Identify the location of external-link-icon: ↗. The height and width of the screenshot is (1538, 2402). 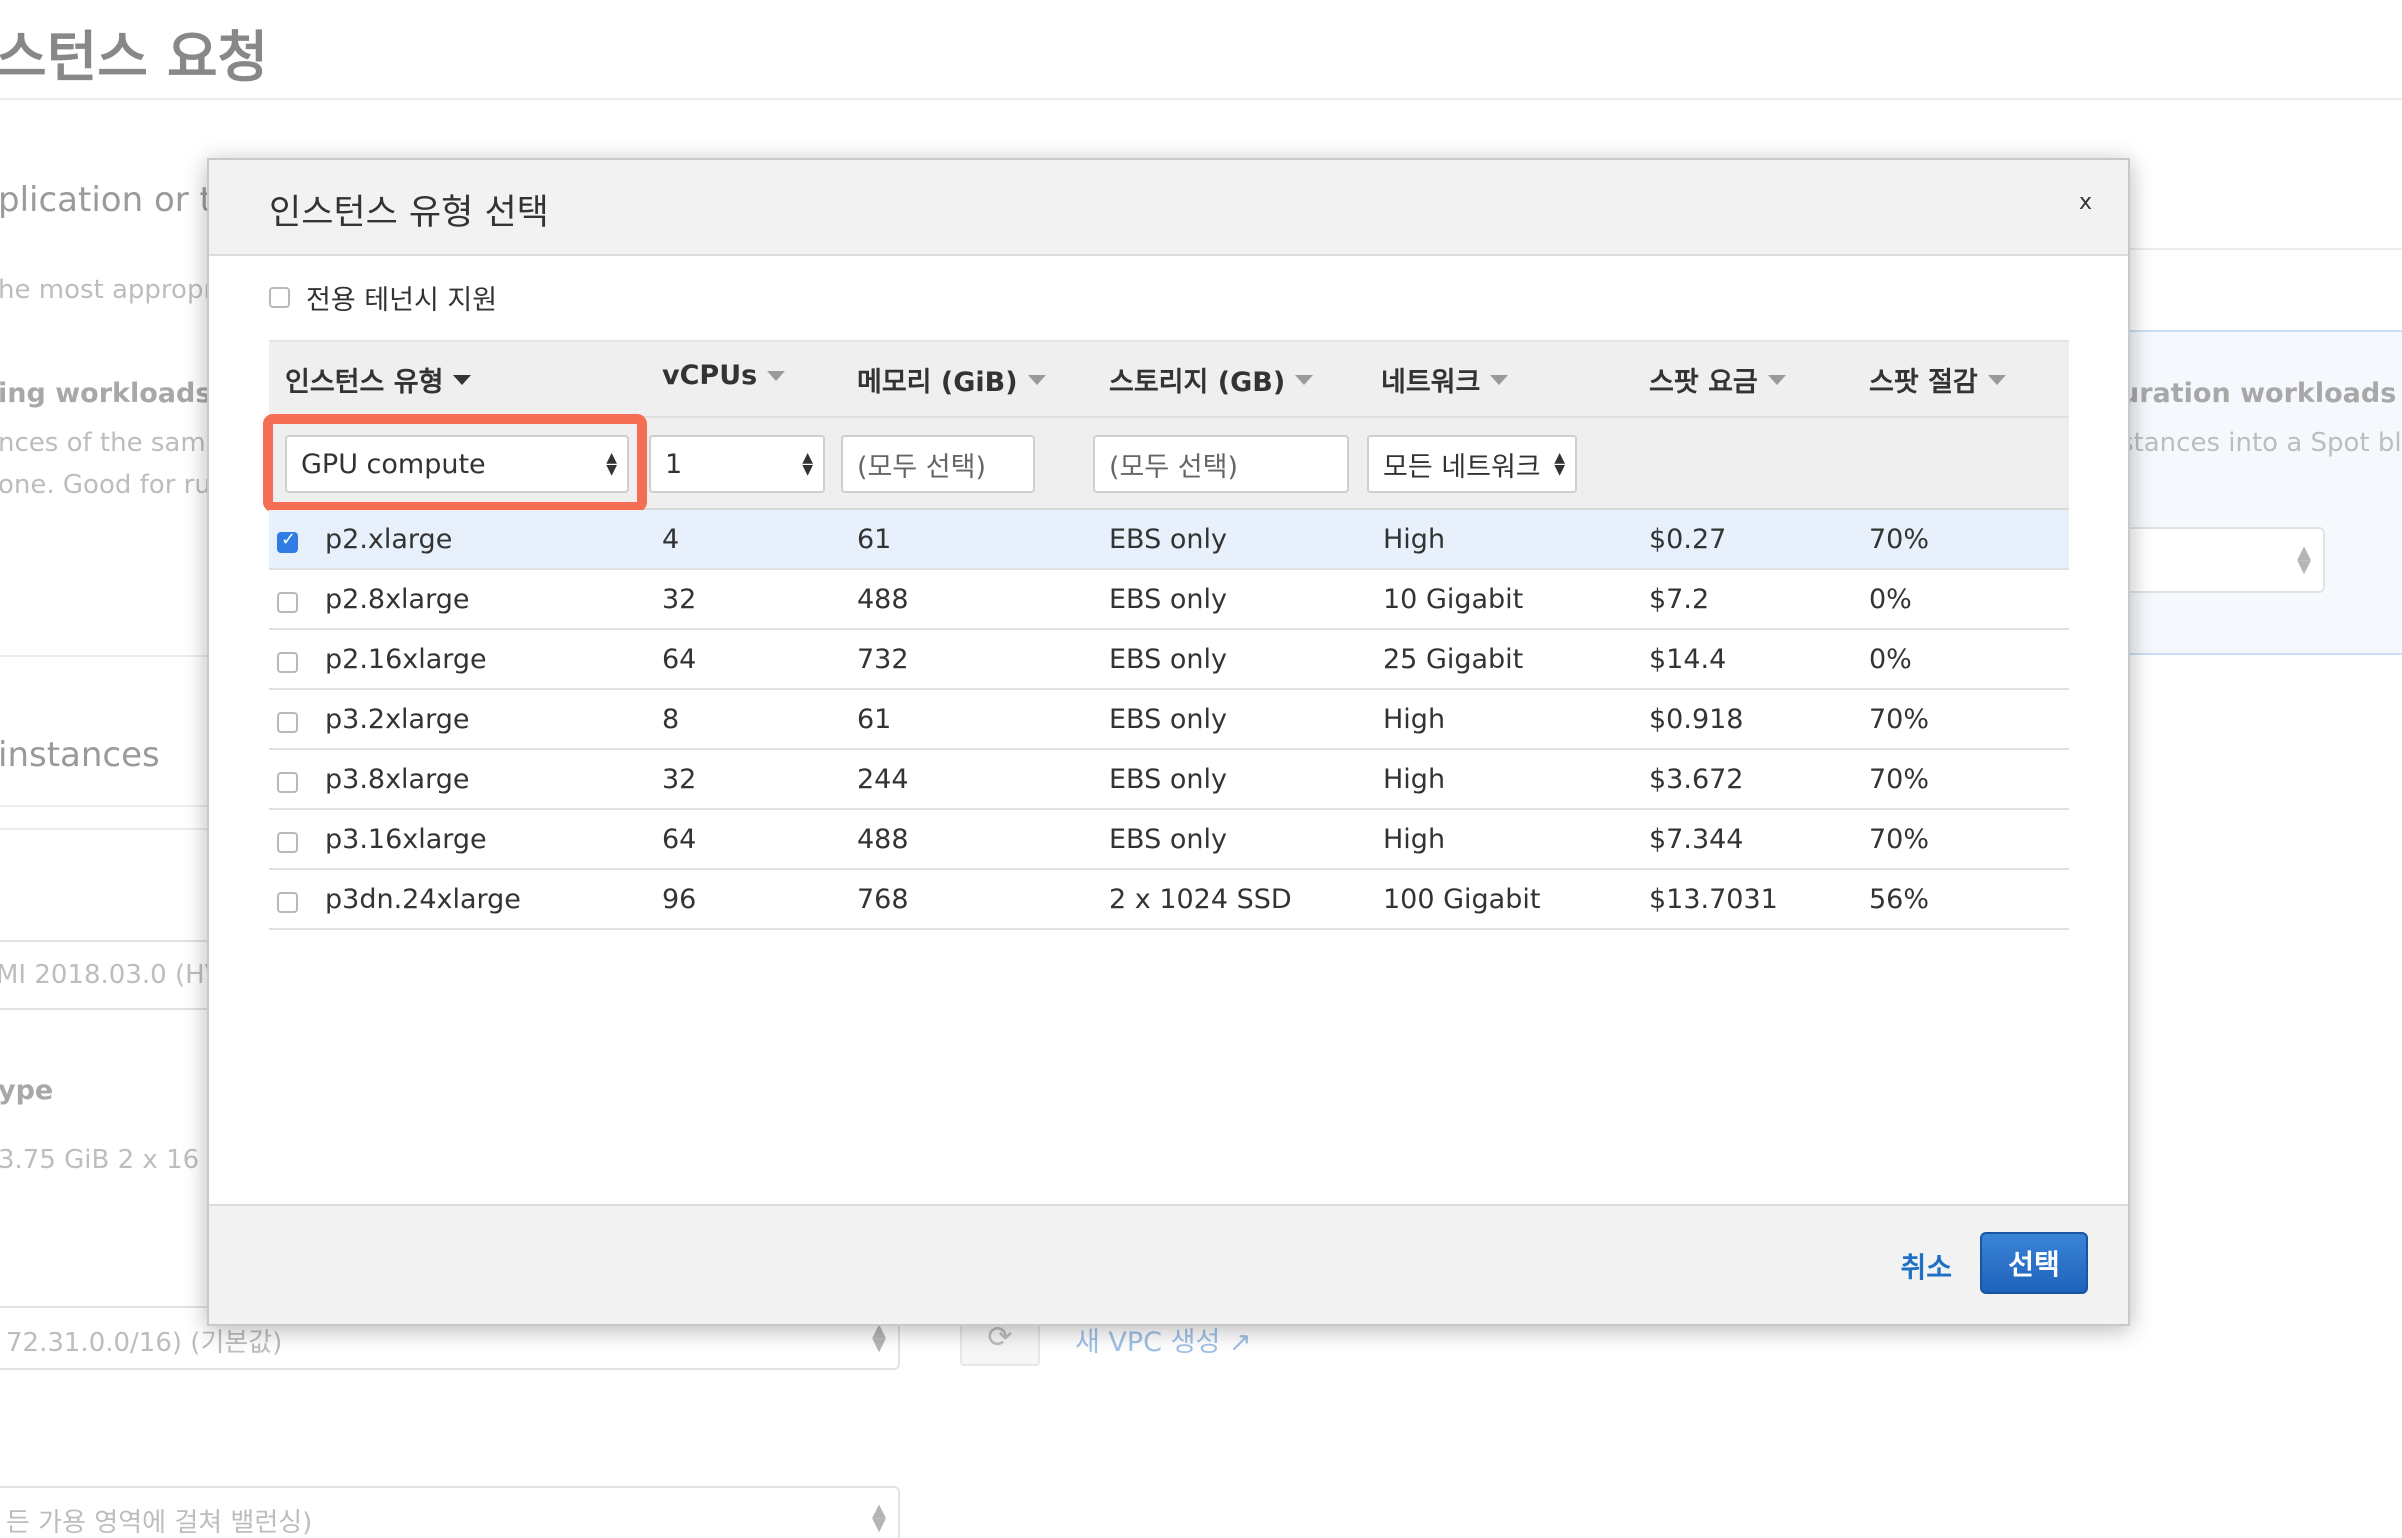
(1240, 1342).